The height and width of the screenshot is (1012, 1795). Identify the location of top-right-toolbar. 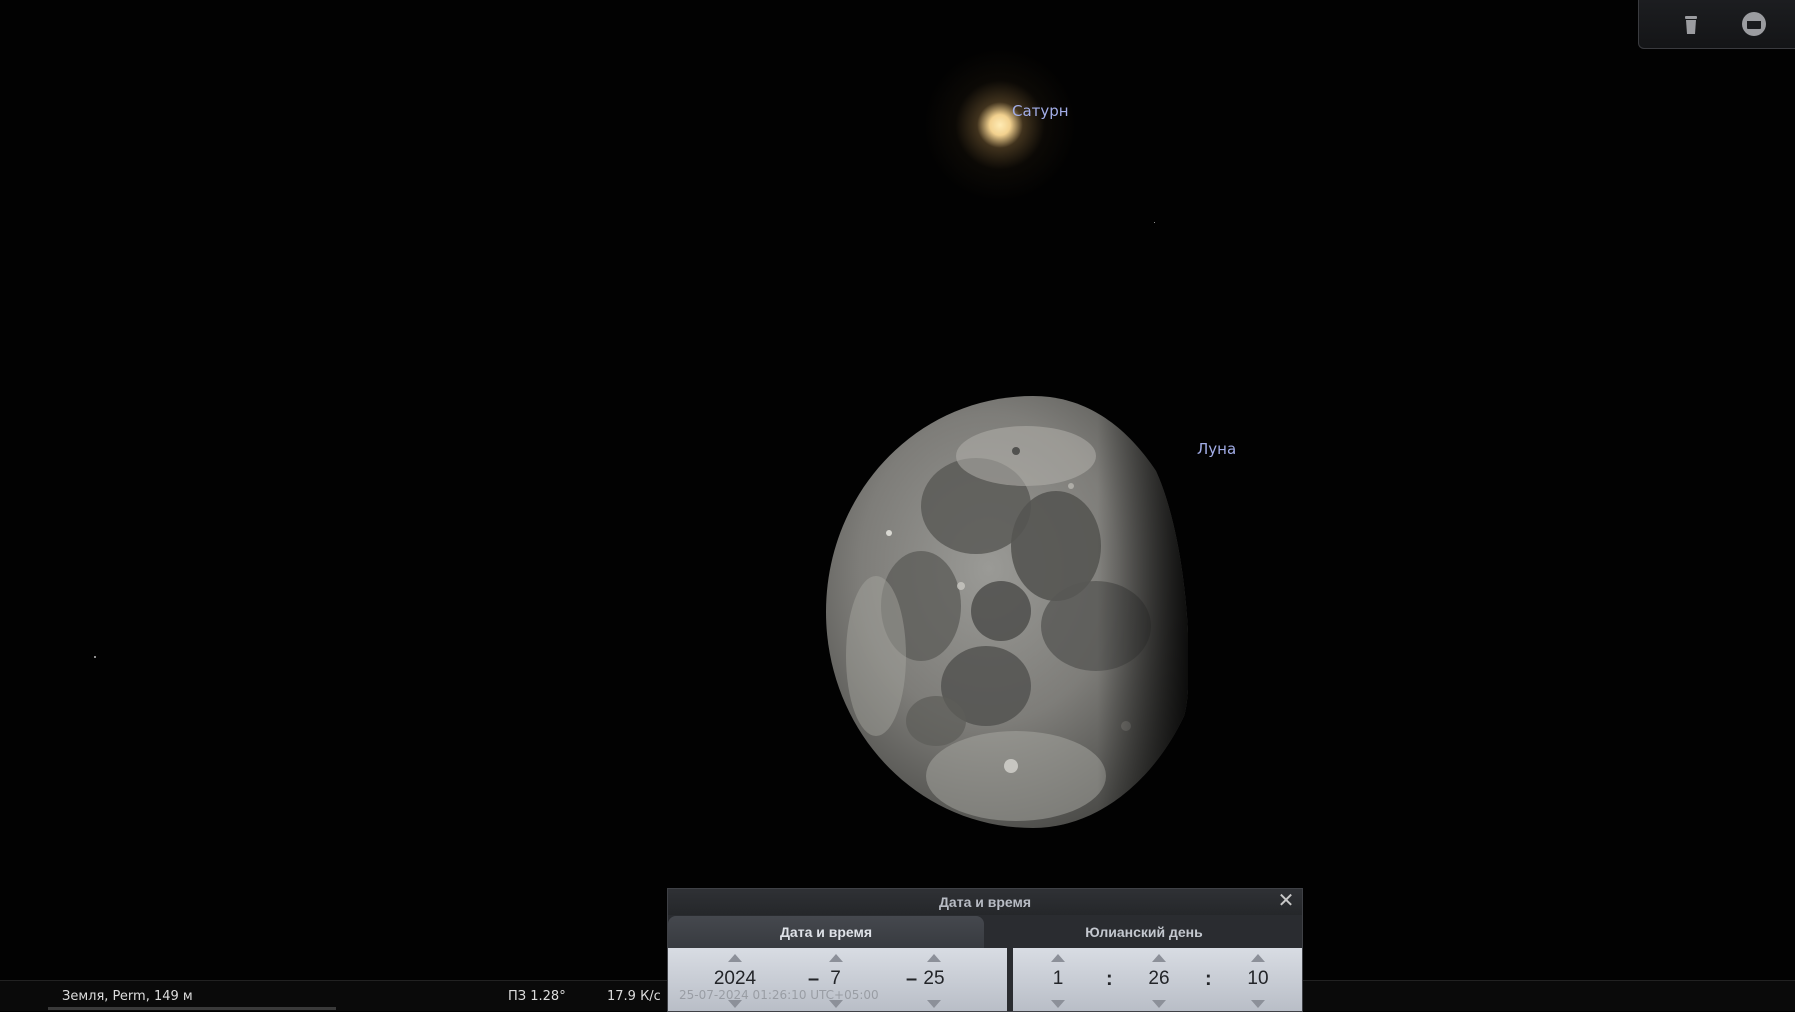
(1716, 24).